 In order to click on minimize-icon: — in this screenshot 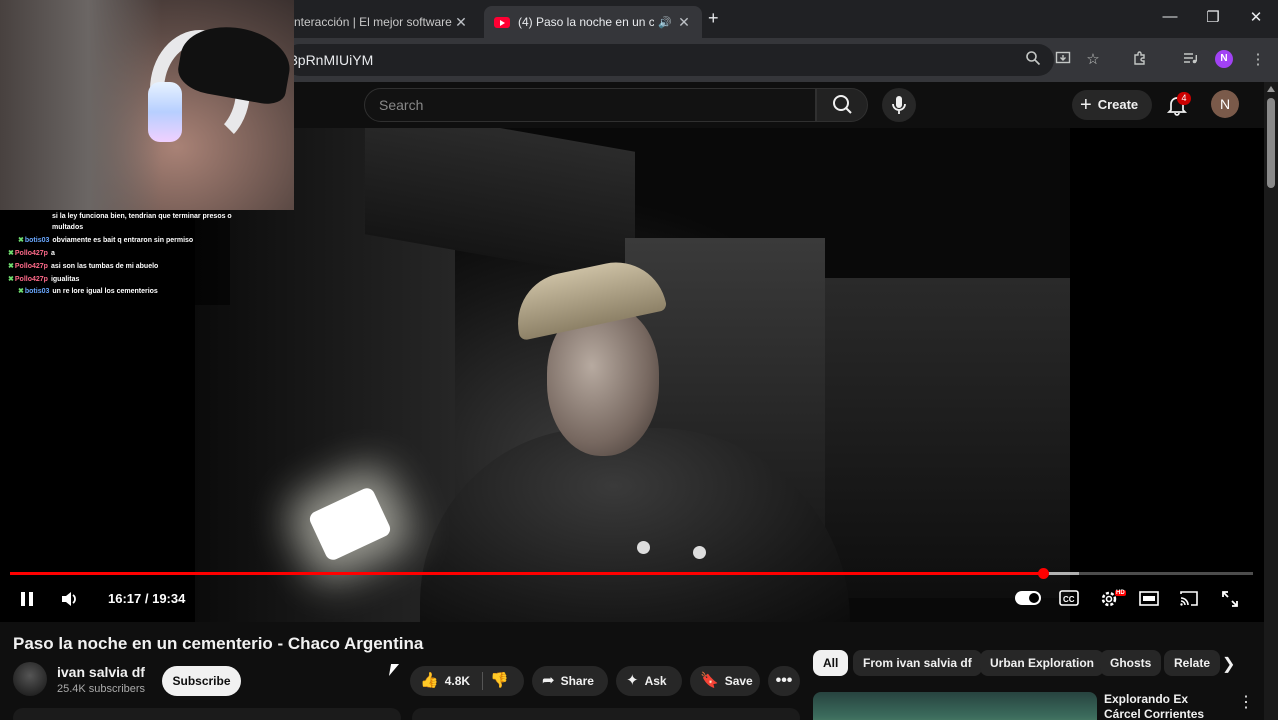, I will do `click(1170, 16)`.